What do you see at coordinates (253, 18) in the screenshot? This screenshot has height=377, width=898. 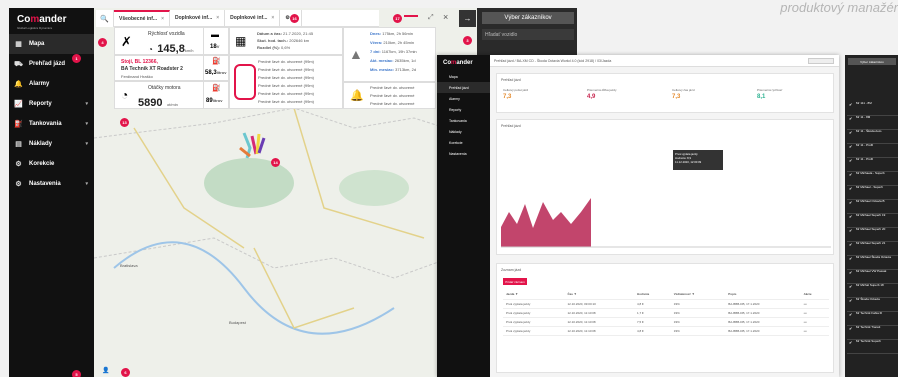 I see `tab-doplnkove-2: Doplnkové inf... ×` at bounding box center [253, 18].